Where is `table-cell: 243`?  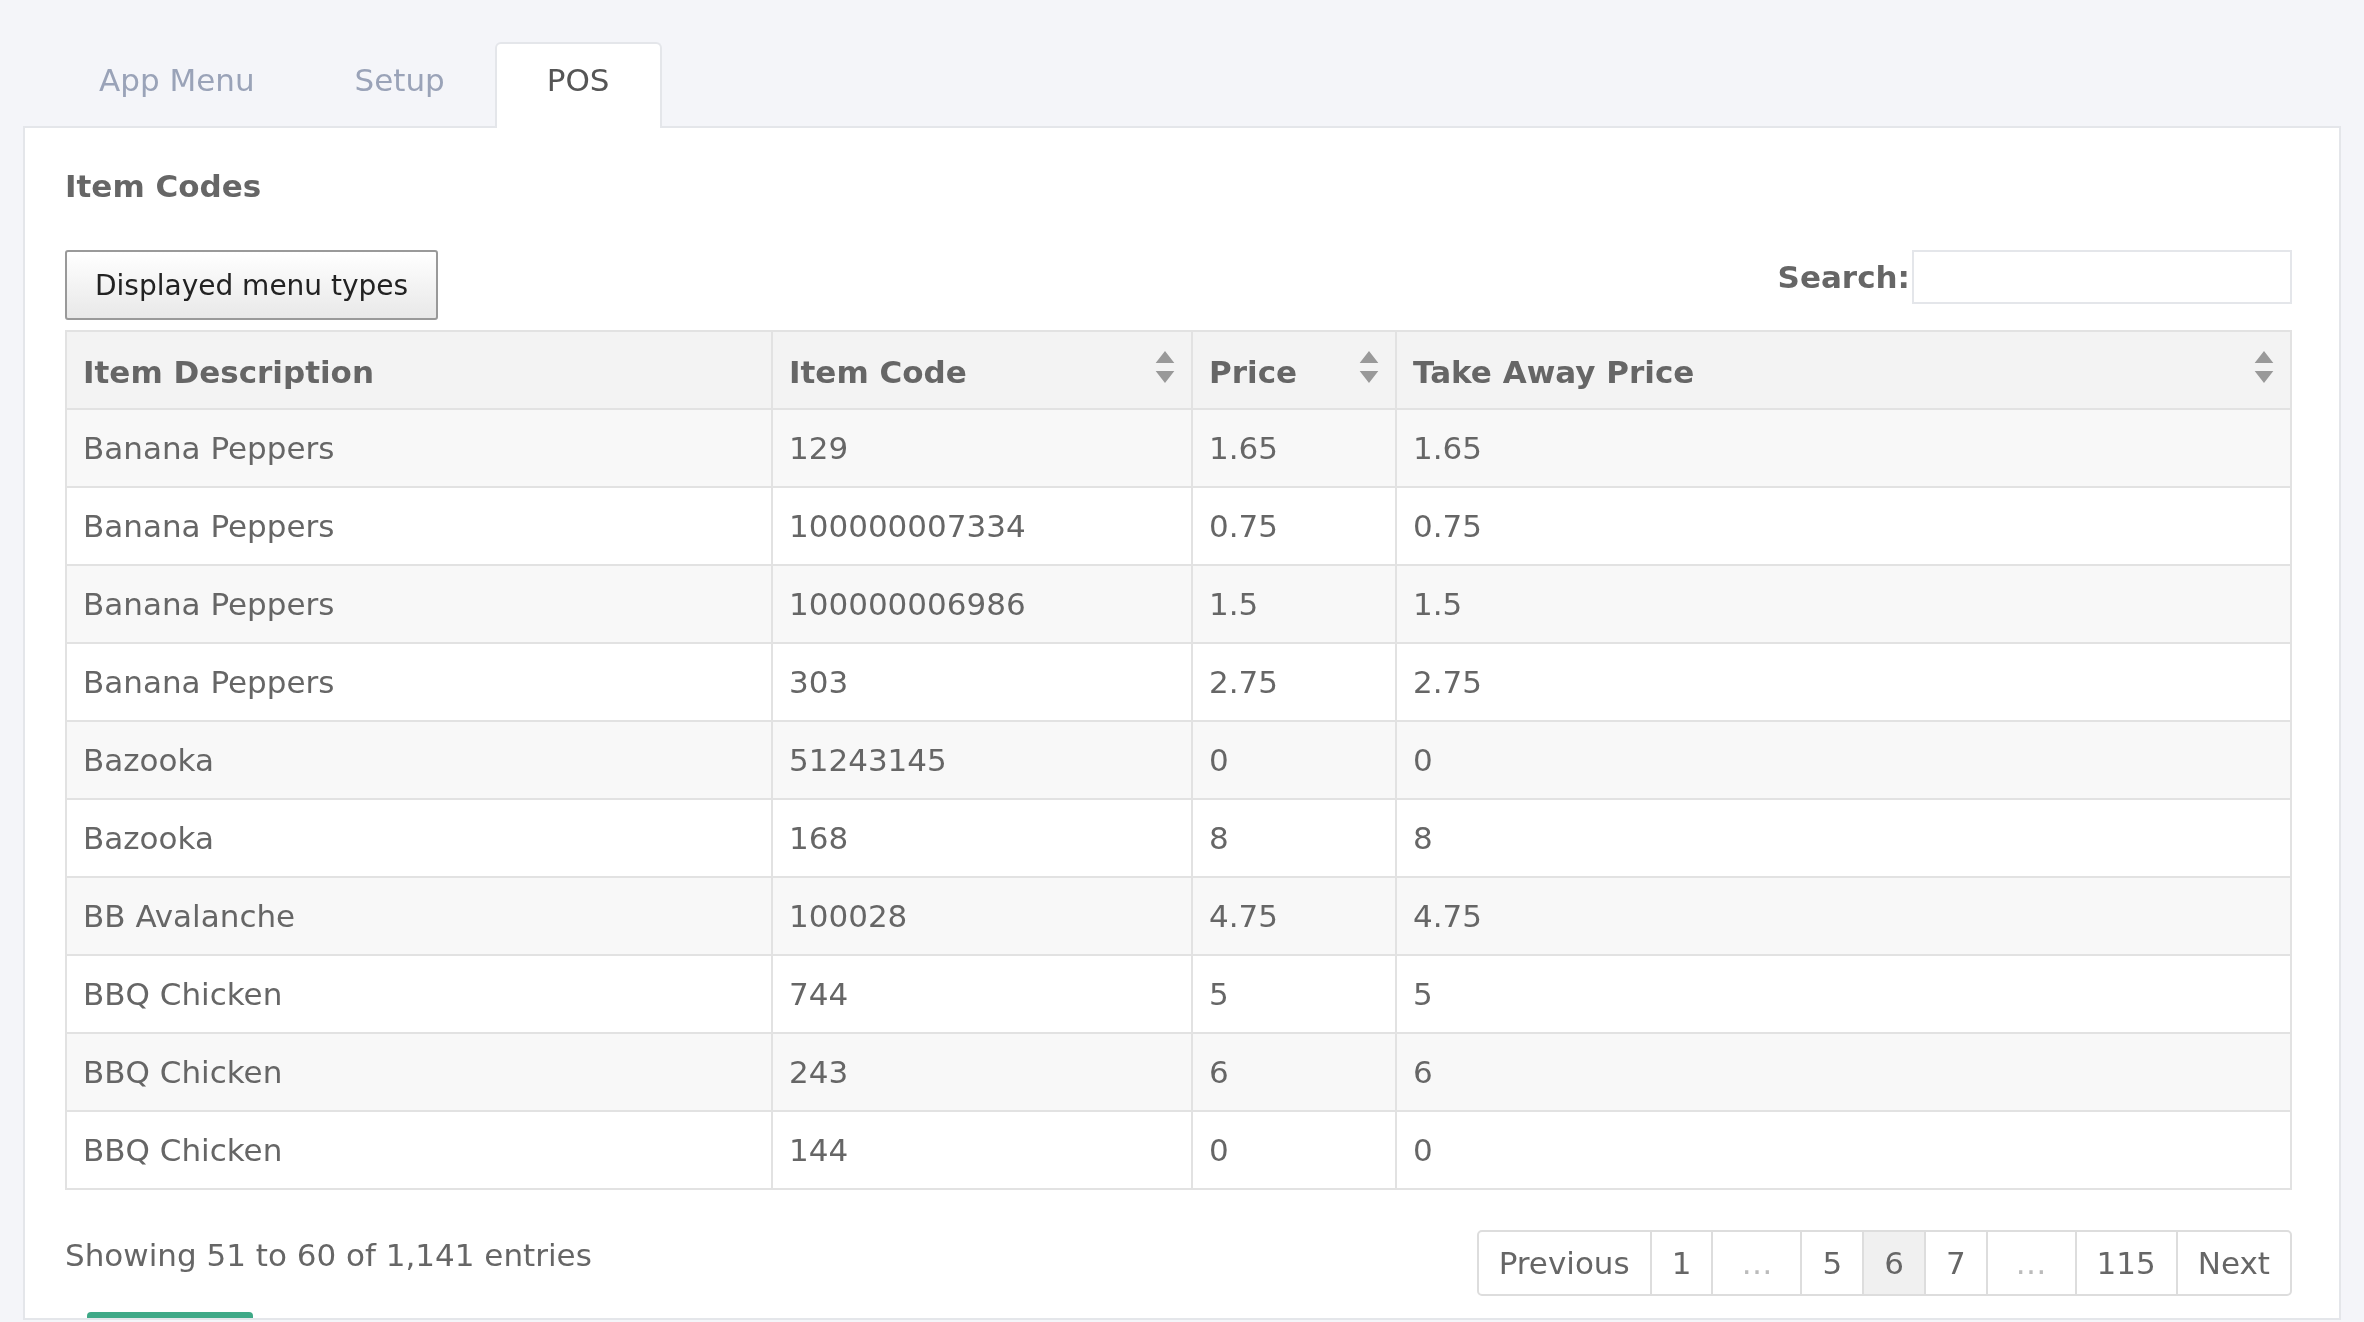 table-cell: 243 is located at coordinates (982, 1072).